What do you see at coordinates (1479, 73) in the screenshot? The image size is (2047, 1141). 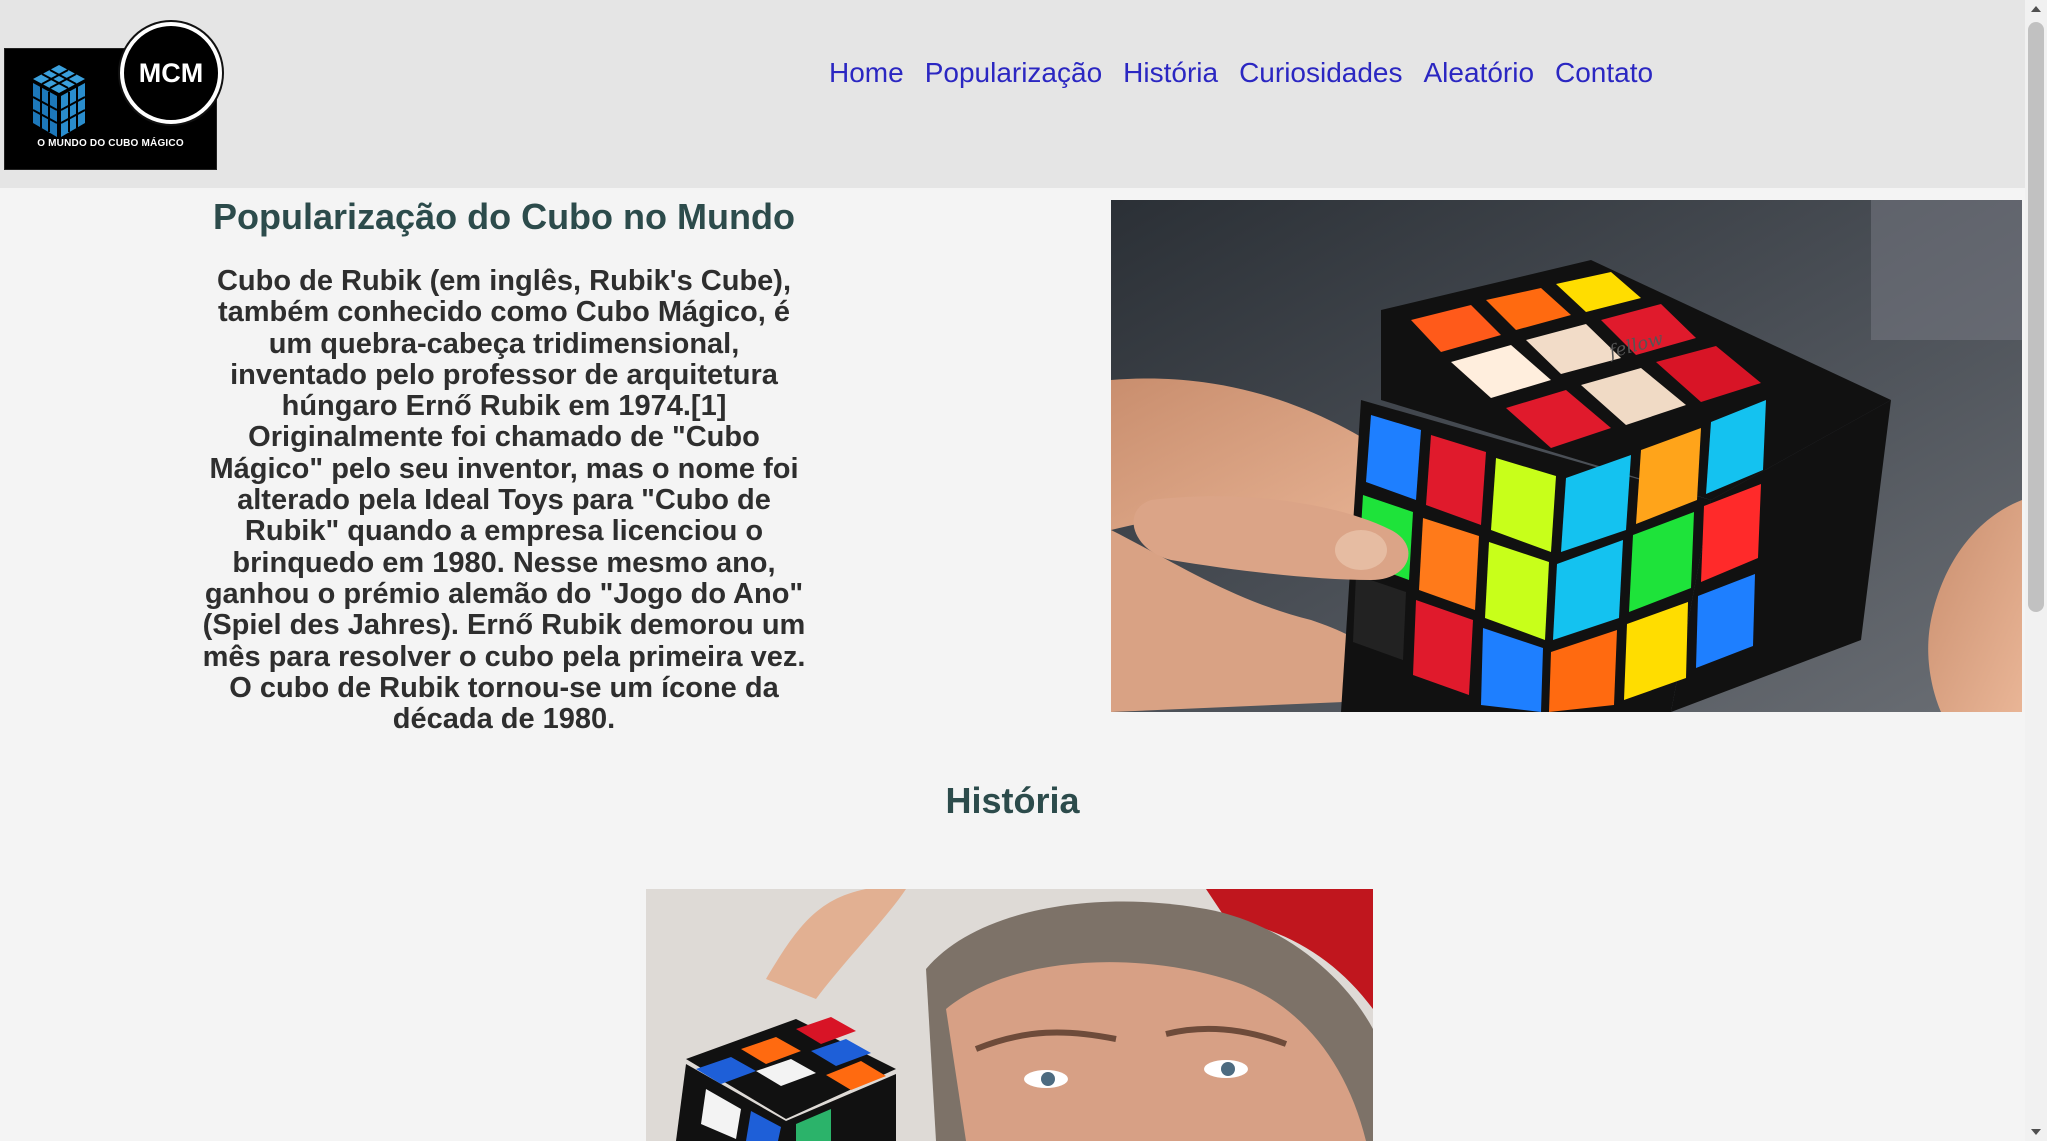 I see `nav-aleatorio: Aleatório` at bounding box center [1479, 73].